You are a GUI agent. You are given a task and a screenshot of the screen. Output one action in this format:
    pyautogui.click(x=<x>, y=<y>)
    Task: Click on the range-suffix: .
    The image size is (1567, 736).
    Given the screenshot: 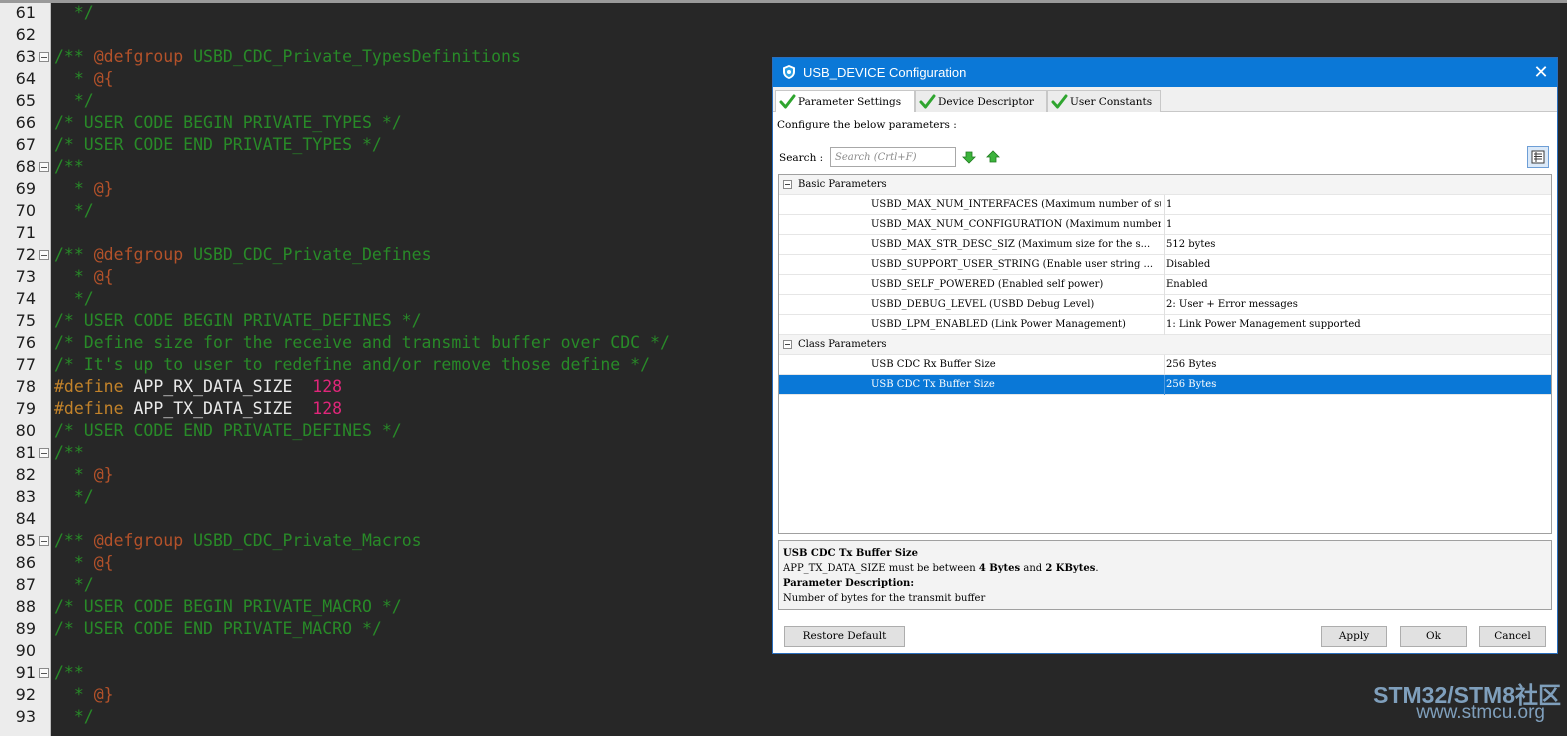 What is the action you would take?
    pyautogui.click(x=1097, y=568)
    